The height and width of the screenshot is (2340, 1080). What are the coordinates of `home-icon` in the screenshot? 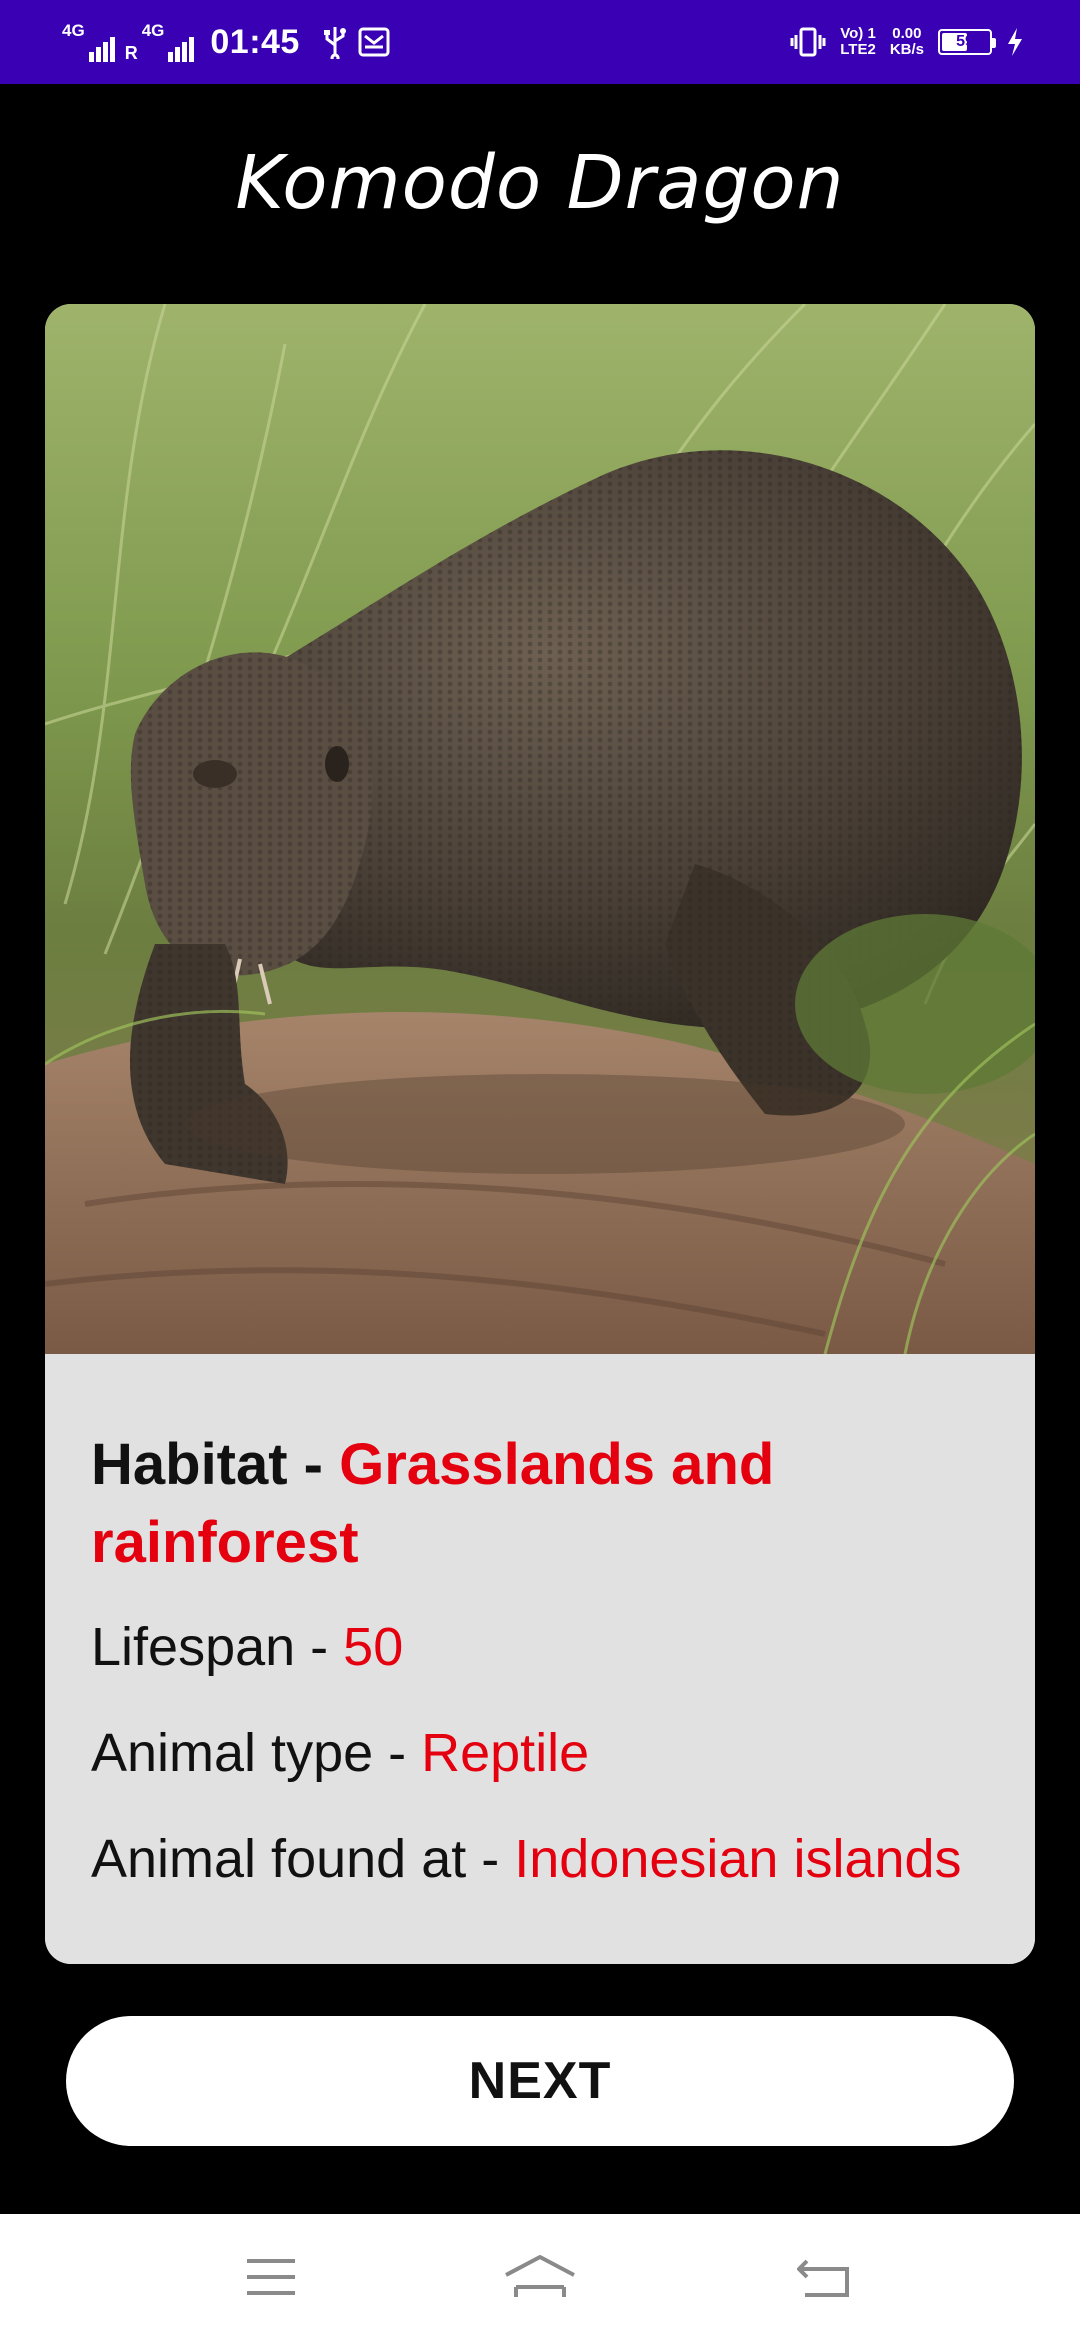 It's located at (540, 2277).